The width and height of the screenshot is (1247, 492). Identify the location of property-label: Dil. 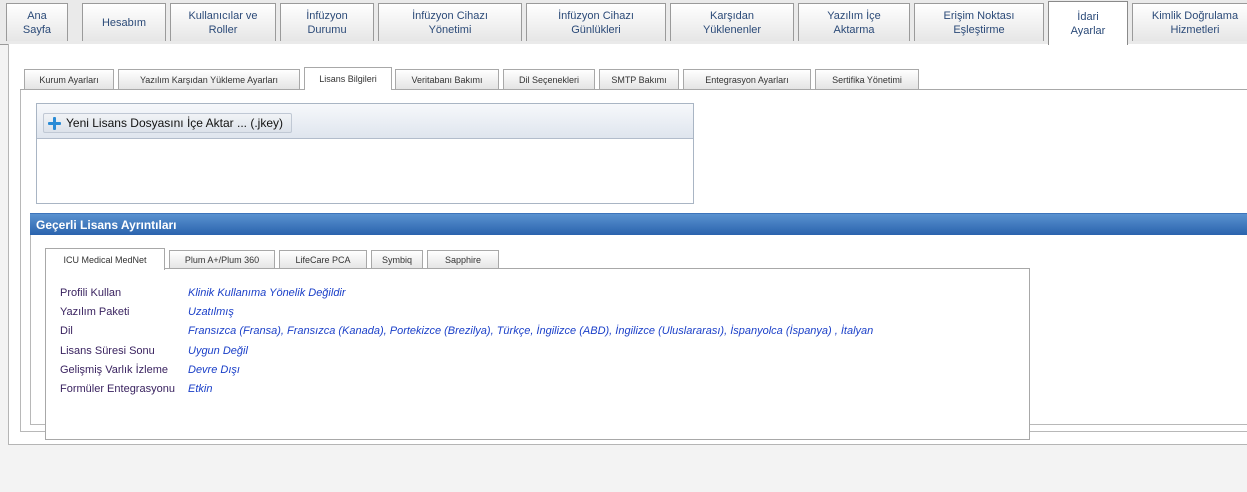
(66, 331).